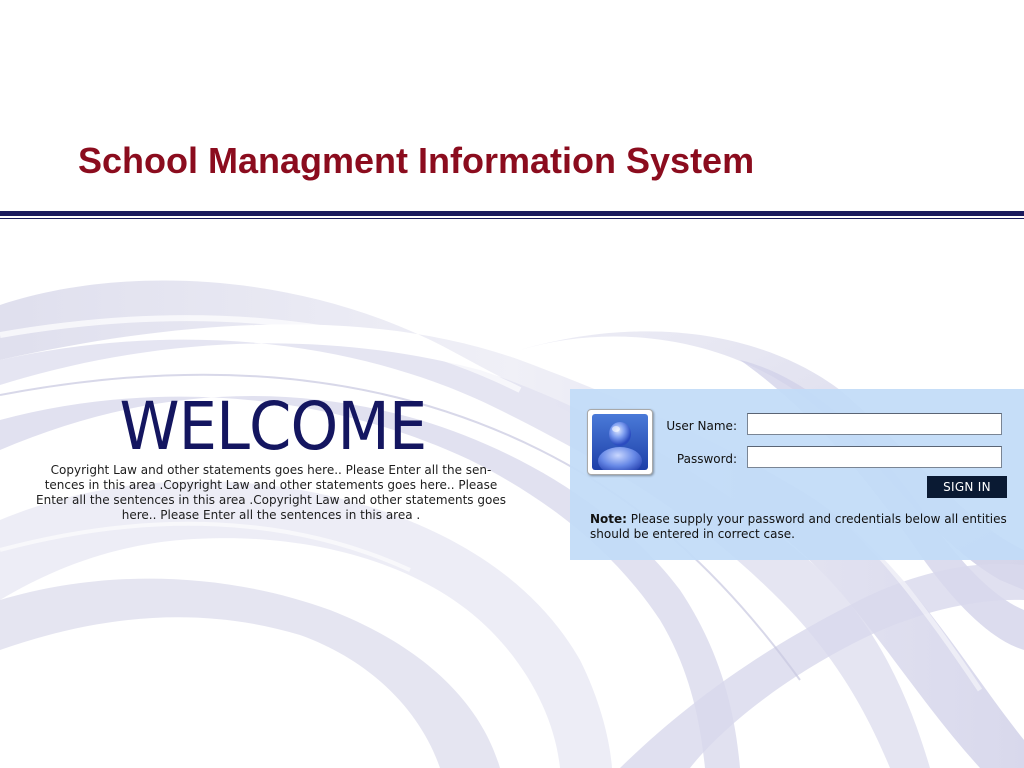 The height and width of the screenshot is (768, 1024). What do you see at coordinates (608, 519) in the screenshot?
I see `note-label: Note:` at bounding box center [608, 519].